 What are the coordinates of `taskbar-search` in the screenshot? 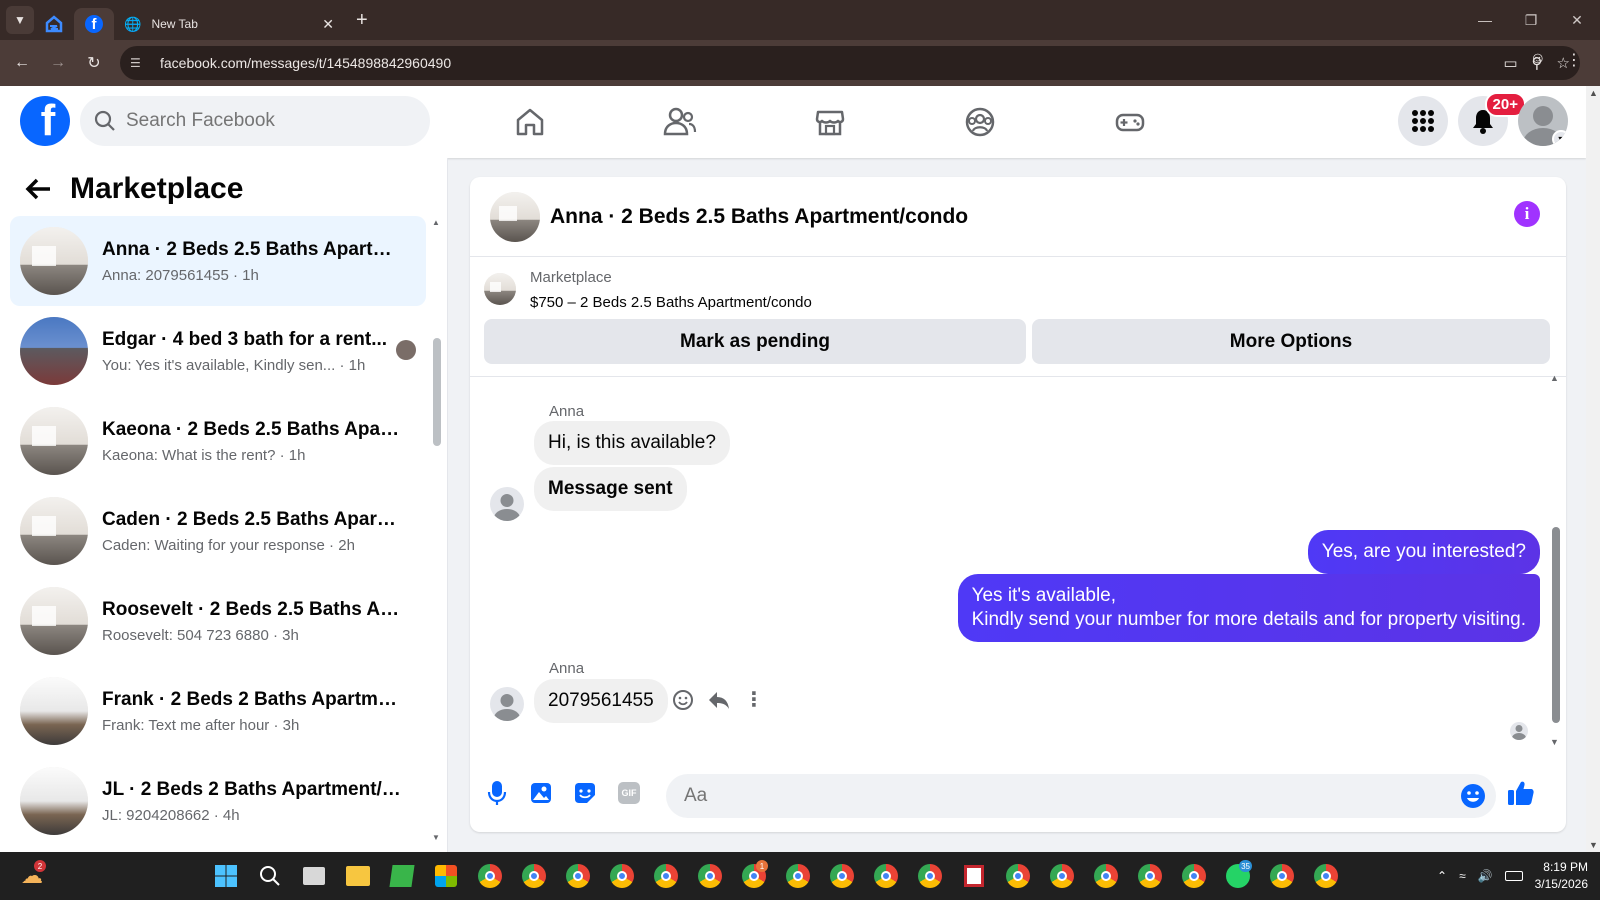 It's located at (270, 876).